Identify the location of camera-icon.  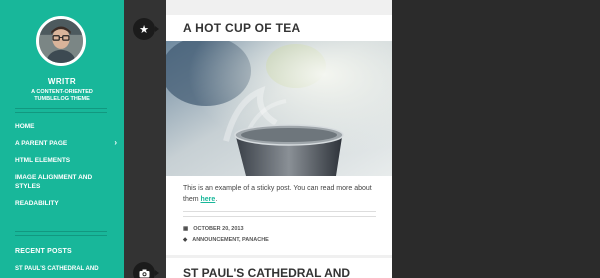
(146, 270).